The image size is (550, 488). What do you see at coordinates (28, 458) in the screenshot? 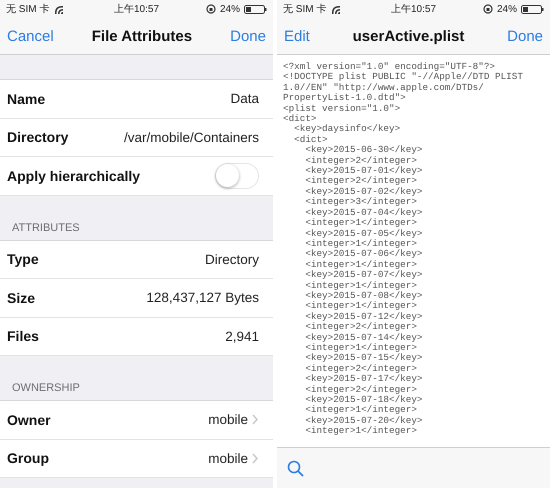
I see `row-label: Group` at bounding box center [28, 458].